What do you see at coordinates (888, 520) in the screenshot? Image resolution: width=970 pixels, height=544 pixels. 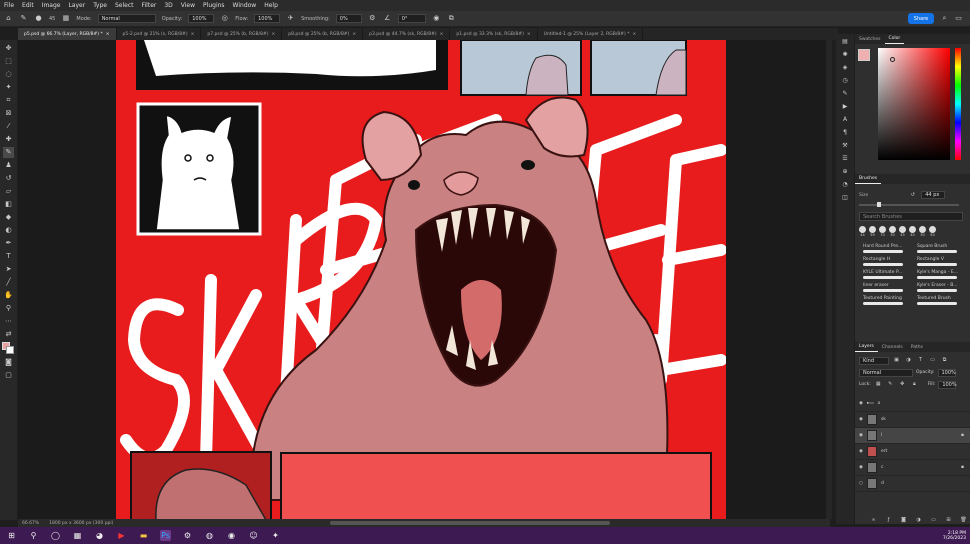 I see `fx-icon: ƒ` at bounding box center [888, 520].